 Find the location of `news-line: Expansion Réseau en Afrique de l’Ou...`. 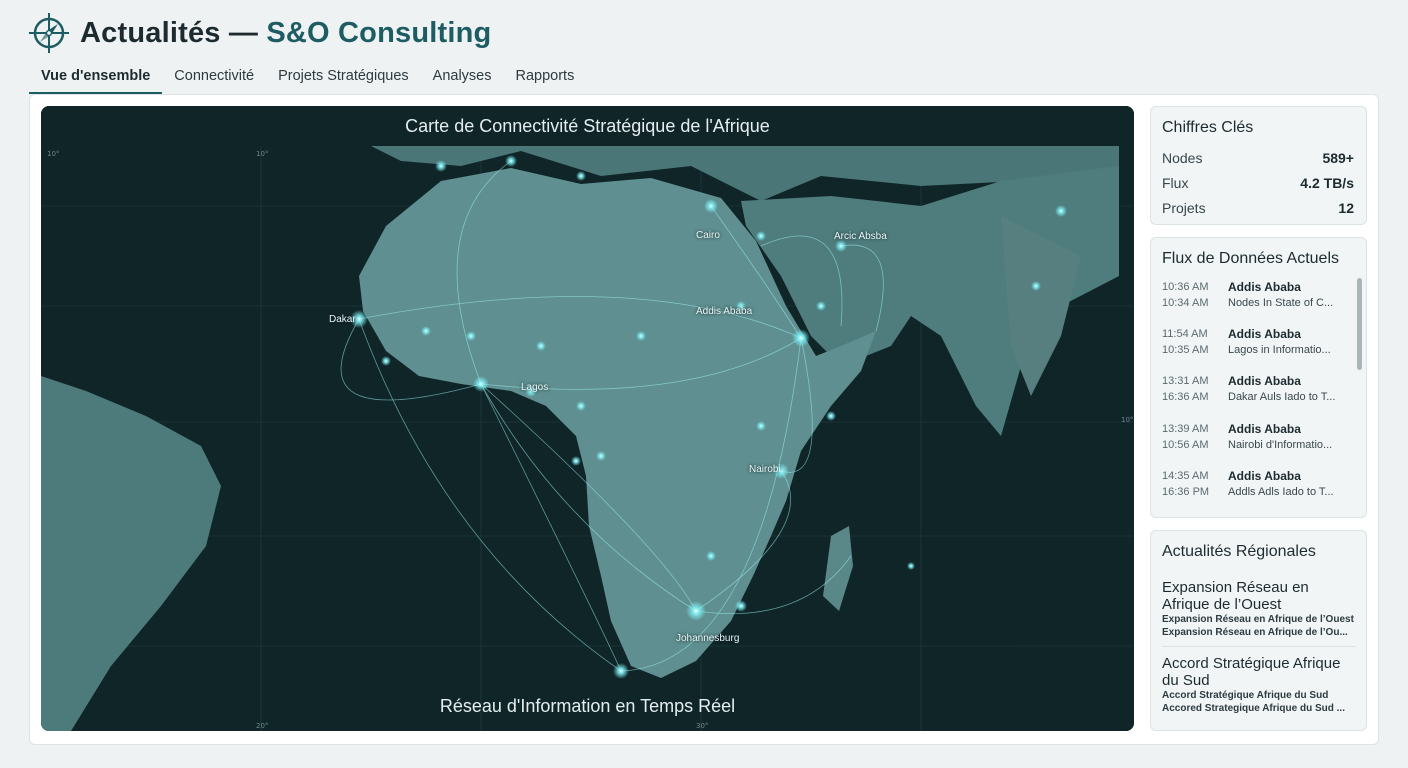

news-line: Expansion Réseau en Afrique de l’Ou... is located at coordinates (1255, 632).